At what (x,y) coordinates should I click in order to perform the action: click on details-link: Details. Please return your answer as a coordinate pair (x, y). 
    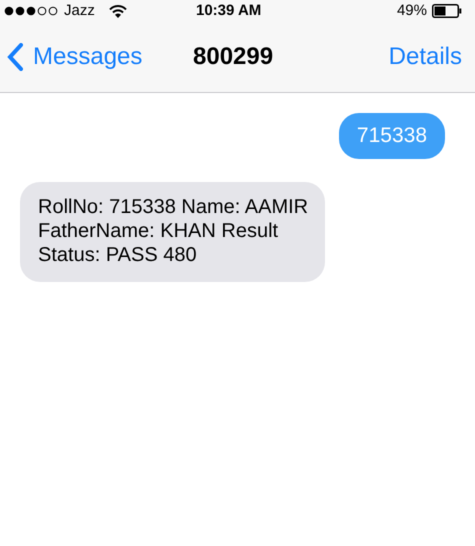
    Looking at the image, I should click on (425, 57).